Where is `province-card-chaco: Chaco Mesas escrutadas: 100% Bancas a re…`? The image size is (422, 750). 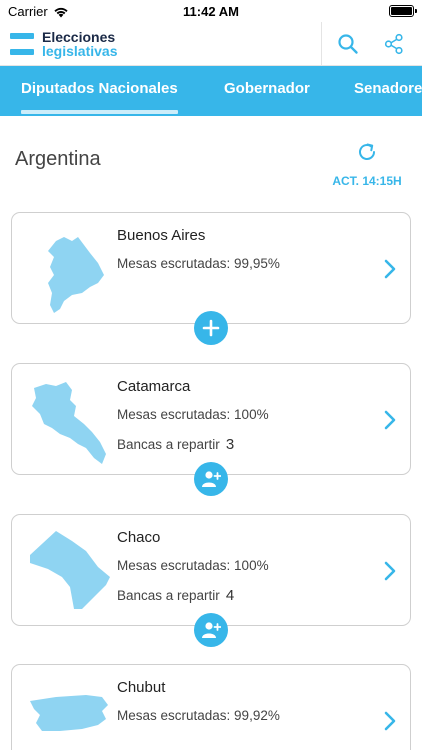 province-card-chaco: Chaco Mesas escrutadas: 100% Bancas a re… is located at coordinates (211, 570).